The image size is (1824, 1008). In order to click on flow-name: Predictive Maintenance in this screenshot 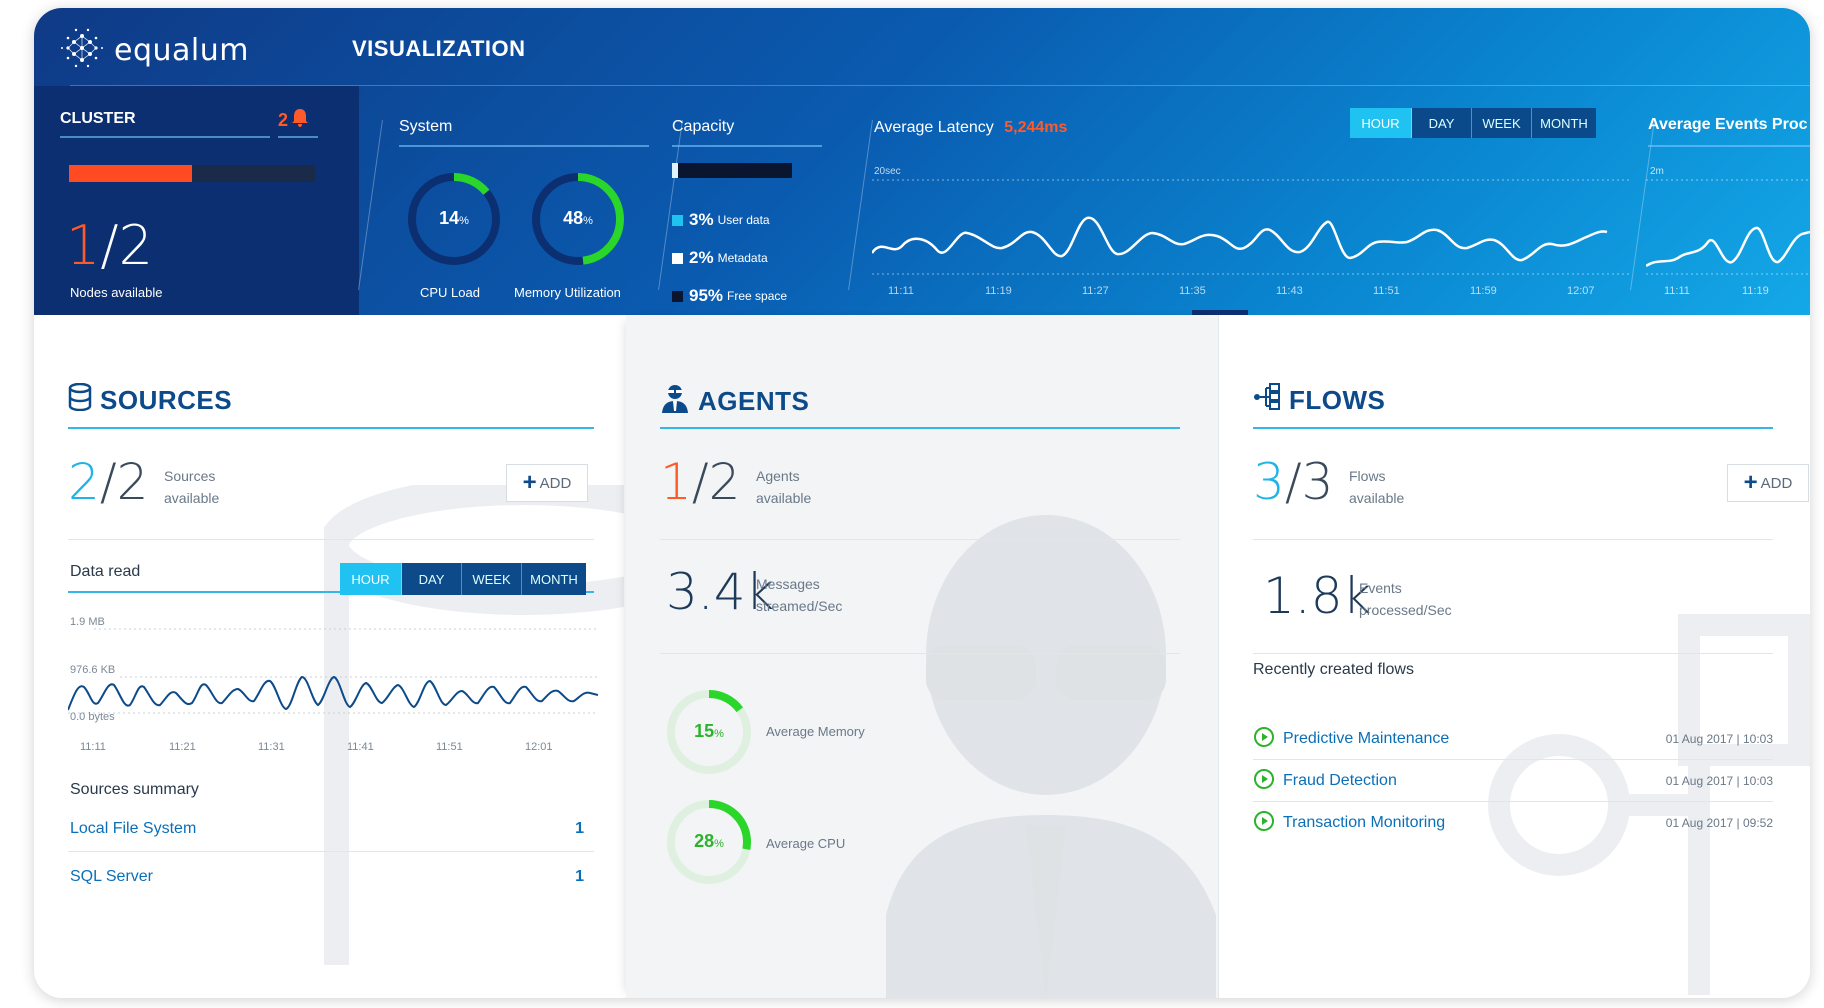, I will do `click(1474, 739)`.